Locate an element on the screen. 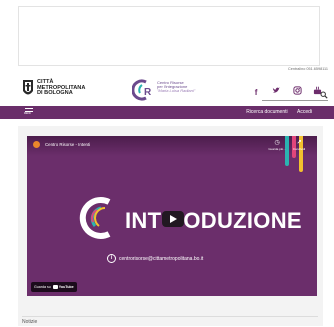  hamburger-menu-button: MENU is located at coordinates (29, 112).